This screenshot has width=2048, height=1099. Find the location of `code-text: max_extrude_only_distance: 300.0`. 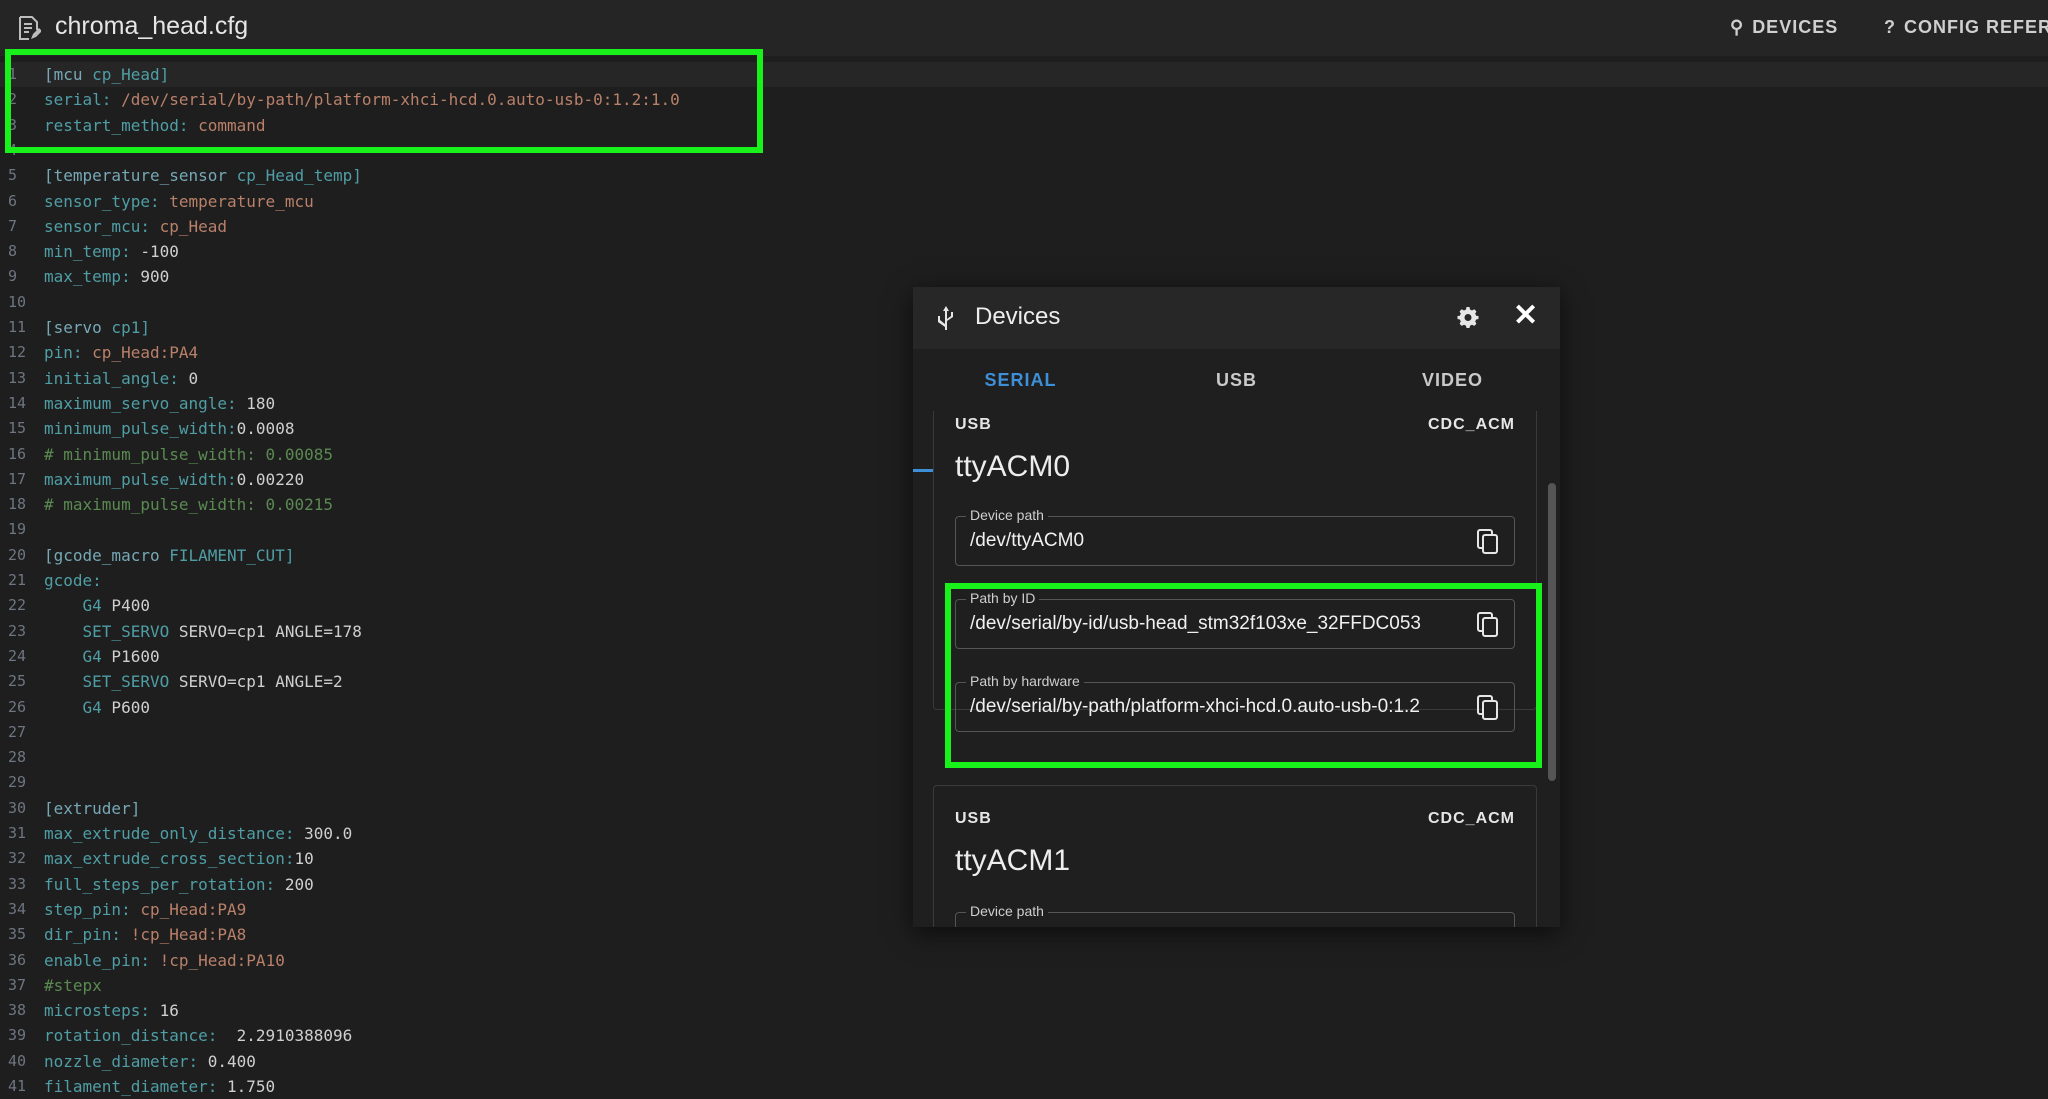

code-text: max_extrude_only_distance: 300.0 is located at coordinates (198, 833).